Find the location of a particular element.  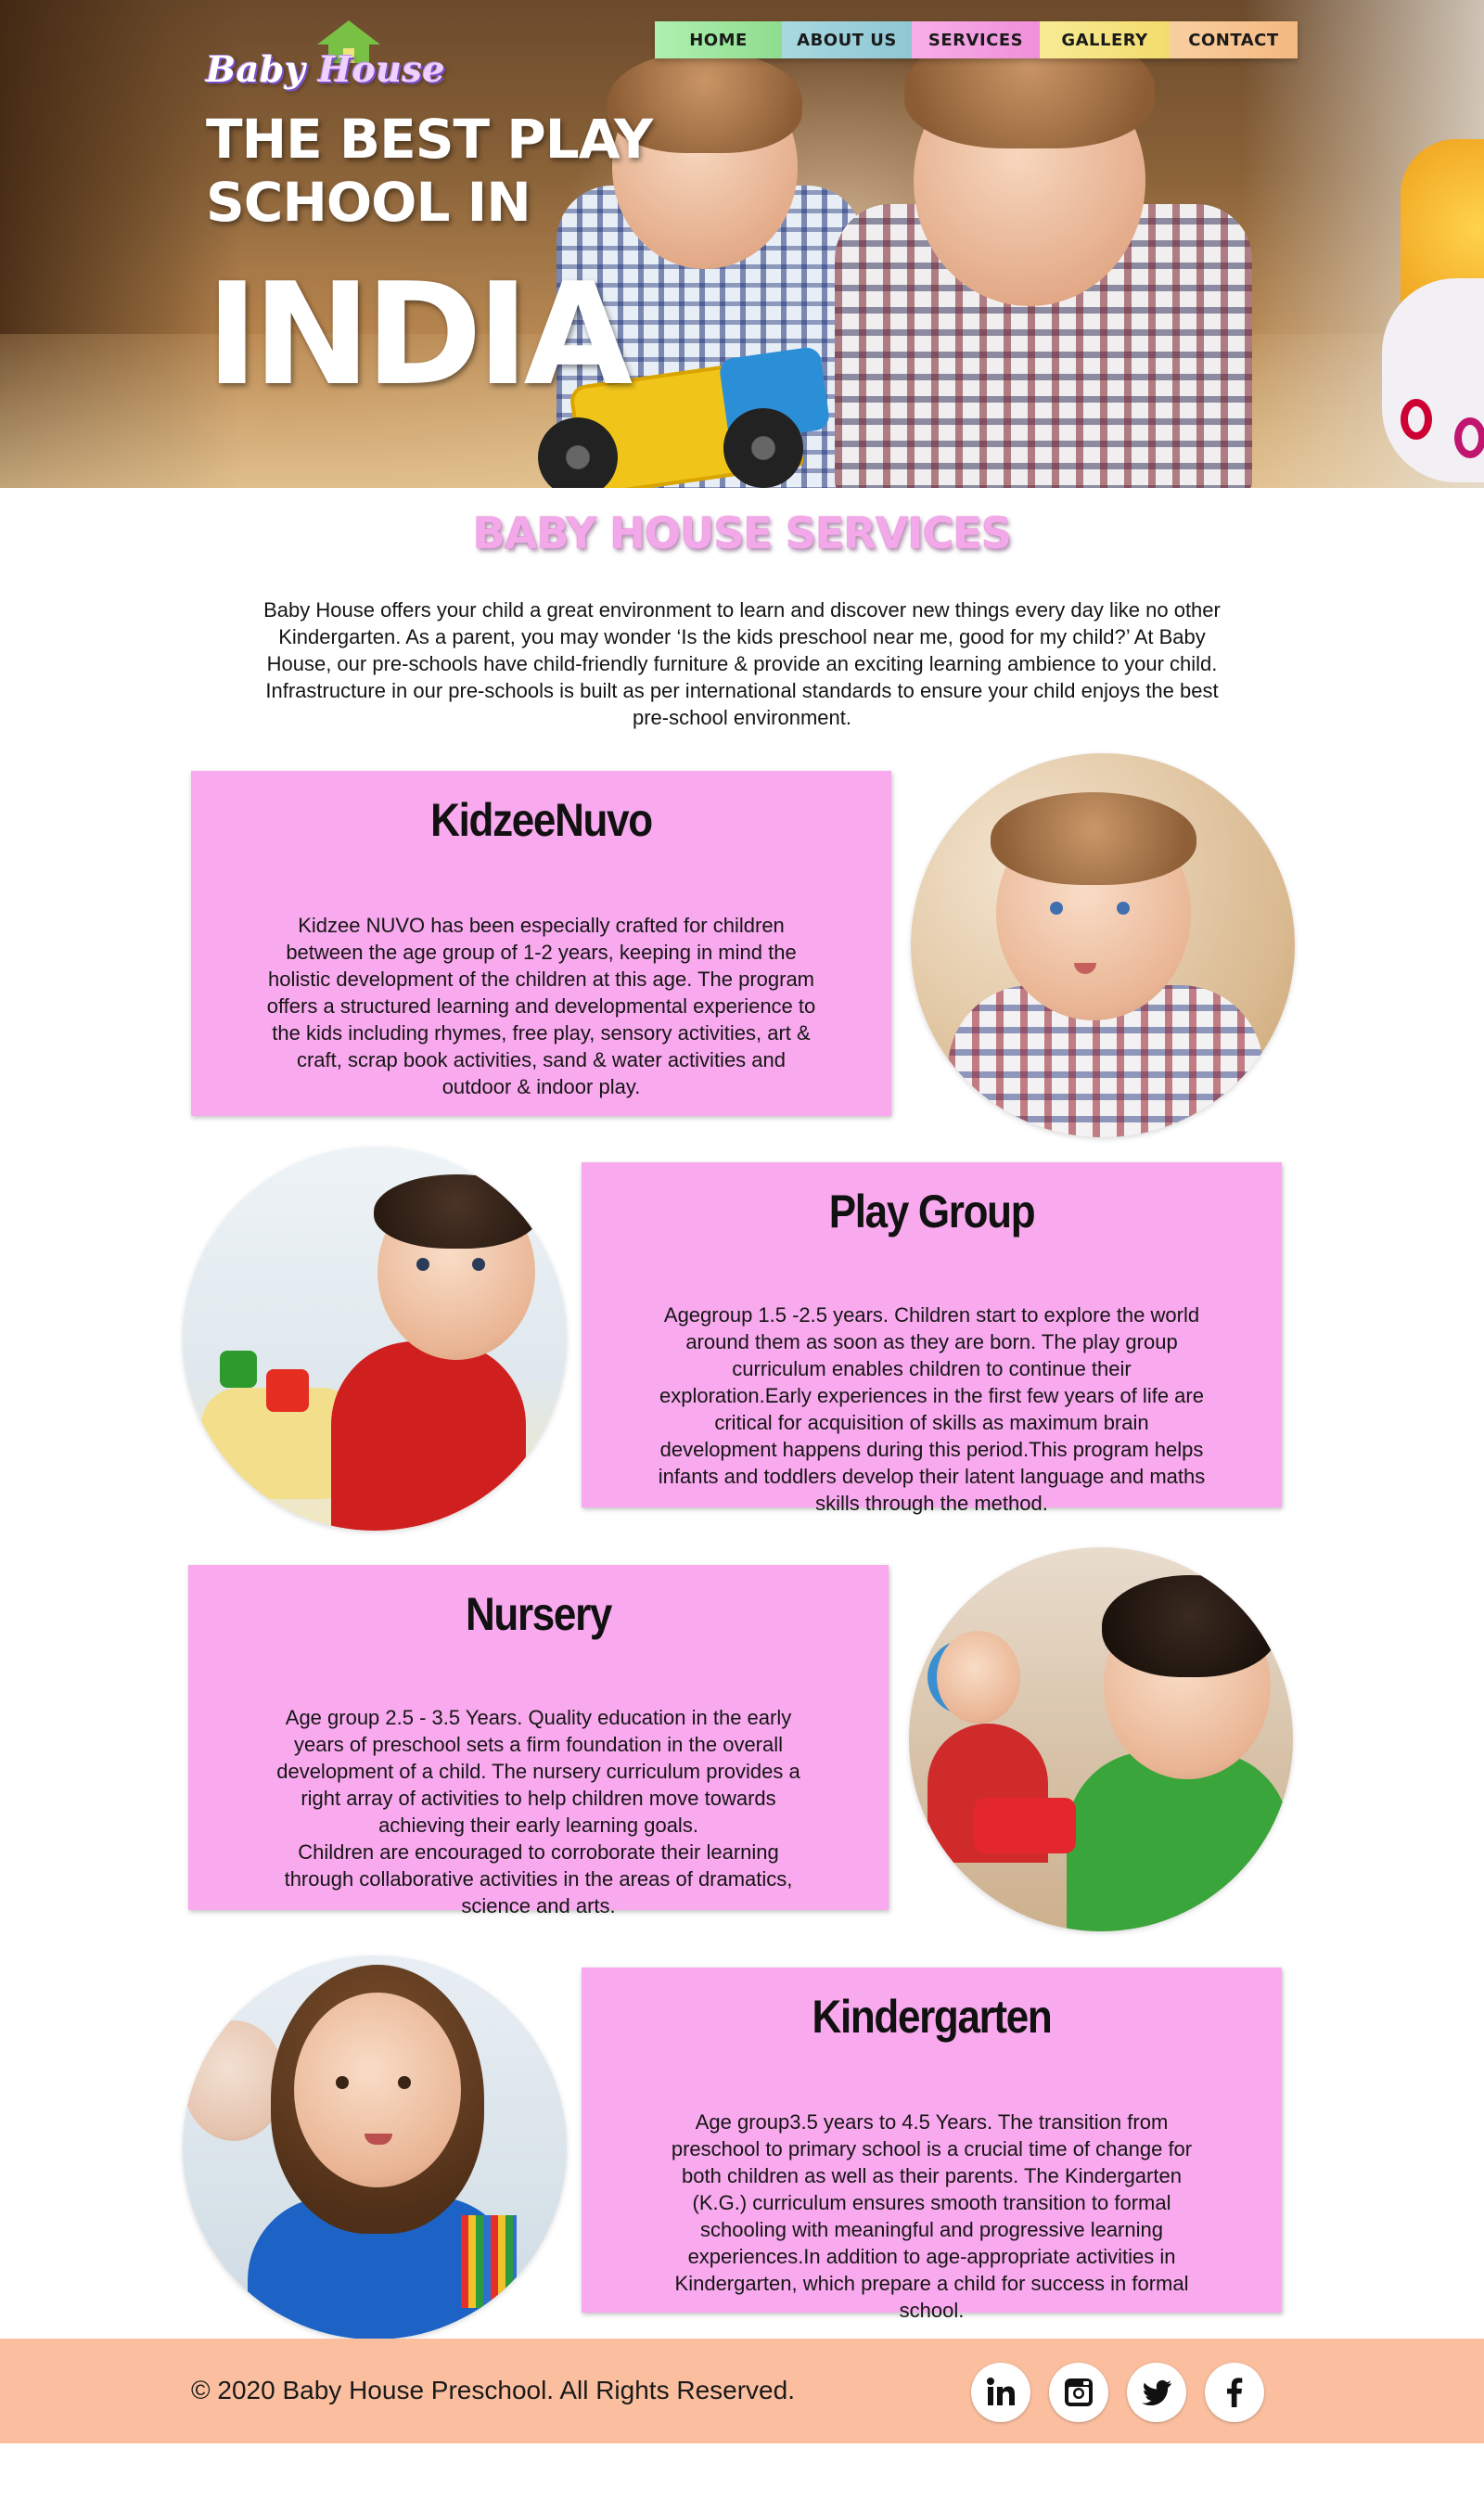

nav-services: SERVICES is located at coordinates (976, 39).